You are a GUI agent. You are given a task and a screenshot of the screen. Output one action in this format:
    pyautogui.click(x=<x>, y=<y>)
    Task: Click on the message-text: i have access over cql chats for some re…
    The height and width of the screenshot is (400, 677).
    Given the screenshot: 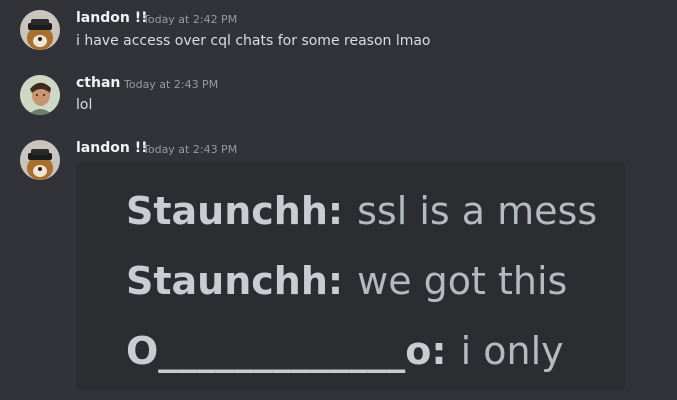 What is the action you would take?
    pyautogui.click(x=253, y=41)
    